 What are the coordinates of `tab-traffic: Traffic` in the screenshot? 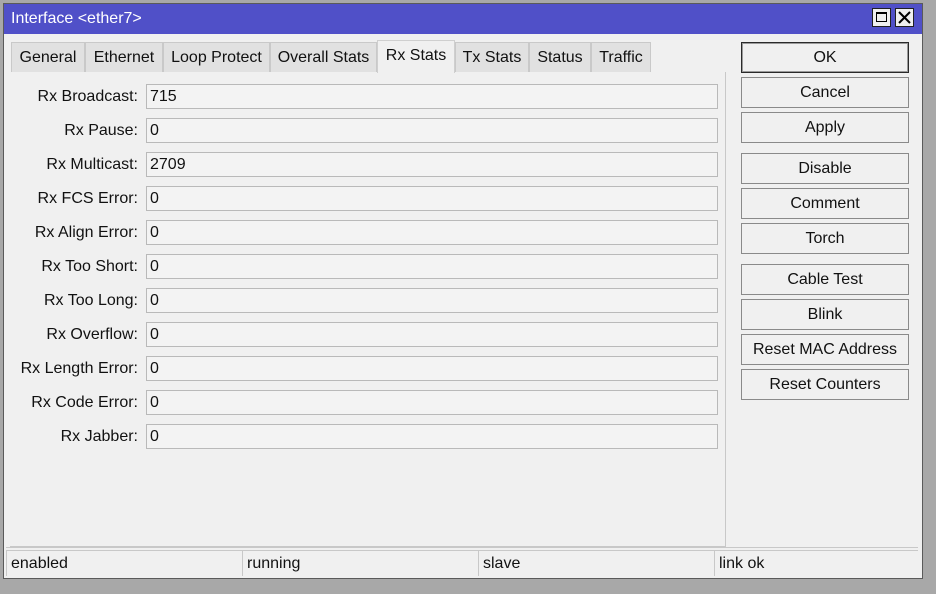 It's located at (621, 57).